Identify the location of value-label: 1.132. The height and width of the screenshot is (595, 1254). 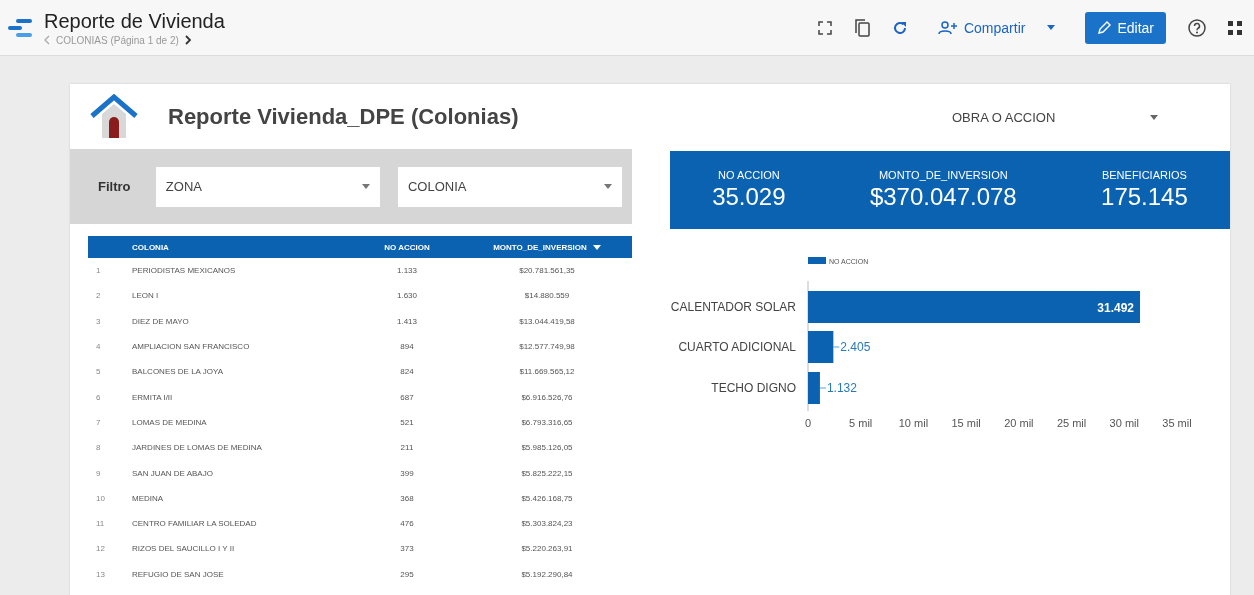
(841, 388).